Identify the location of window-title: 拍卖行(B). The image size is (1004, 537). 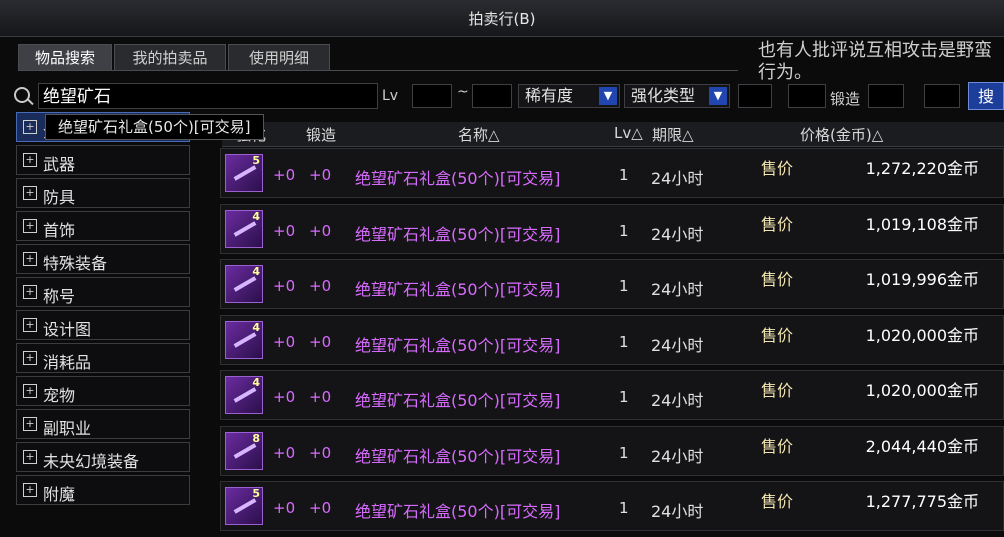
(502, 19).